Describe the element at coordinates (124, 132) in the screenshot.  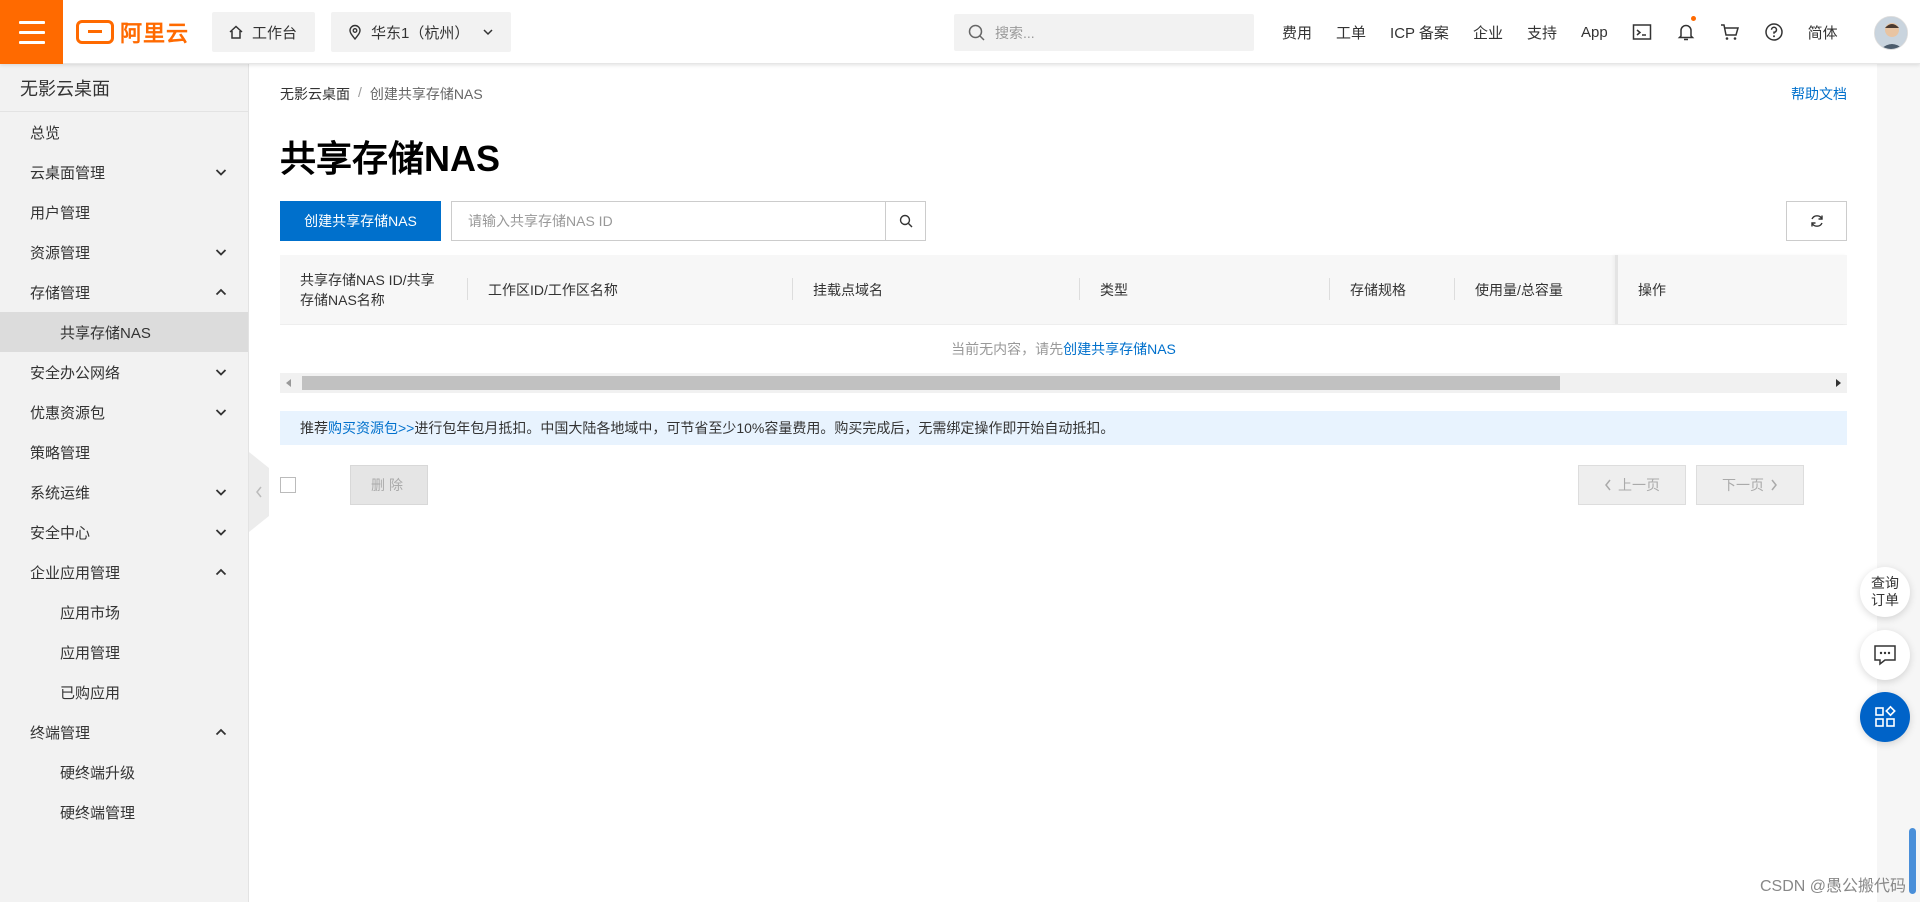
I see `sidebar-item: 总览` at that location.